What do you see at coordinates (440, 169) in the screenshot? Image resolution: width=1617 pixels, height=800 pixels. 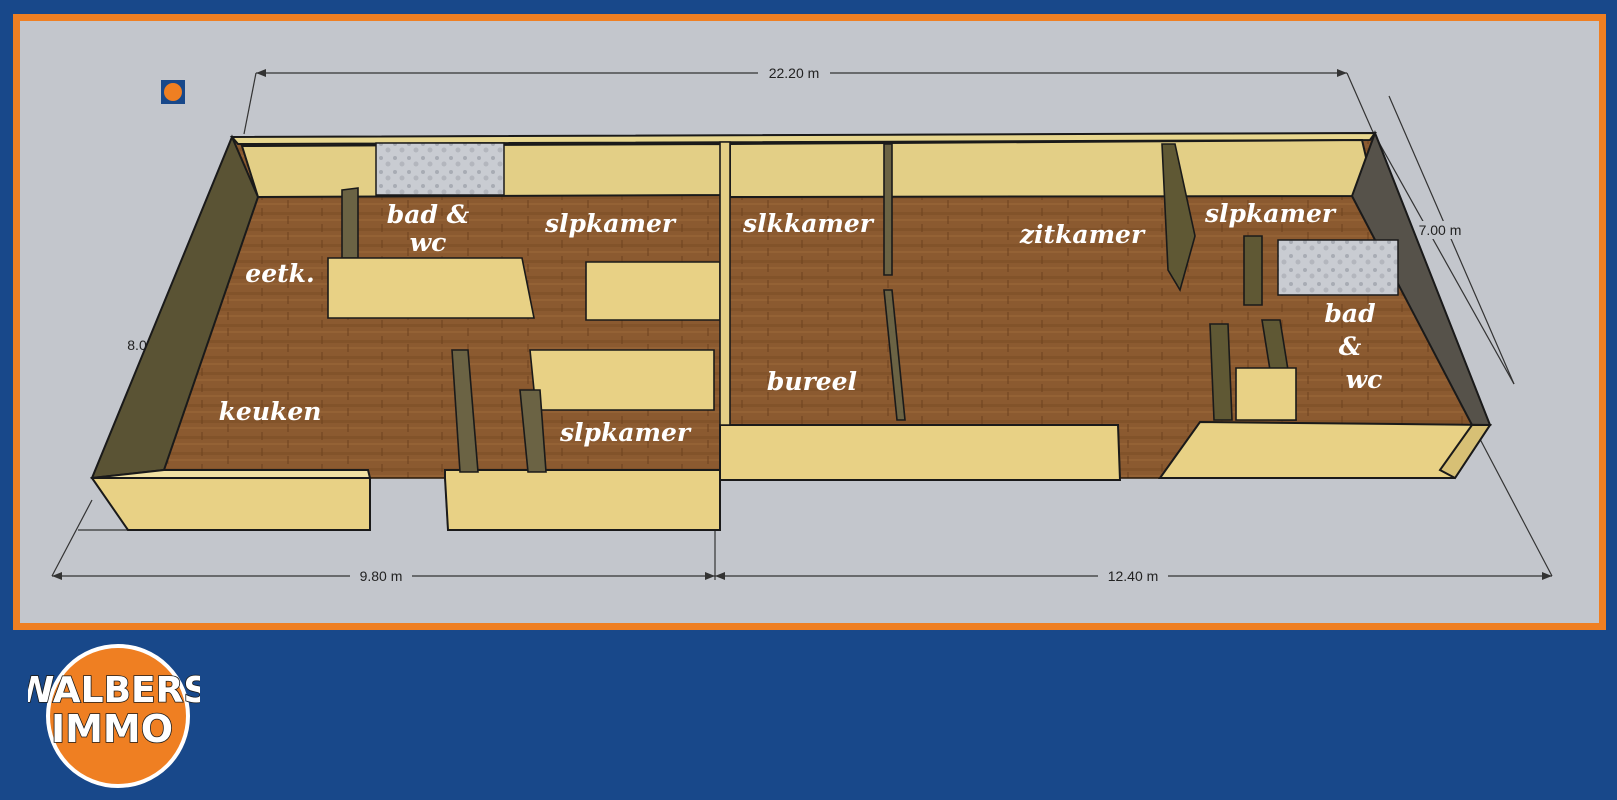 I see `bathroom-tiles-left` at bounding box center [440, 169].